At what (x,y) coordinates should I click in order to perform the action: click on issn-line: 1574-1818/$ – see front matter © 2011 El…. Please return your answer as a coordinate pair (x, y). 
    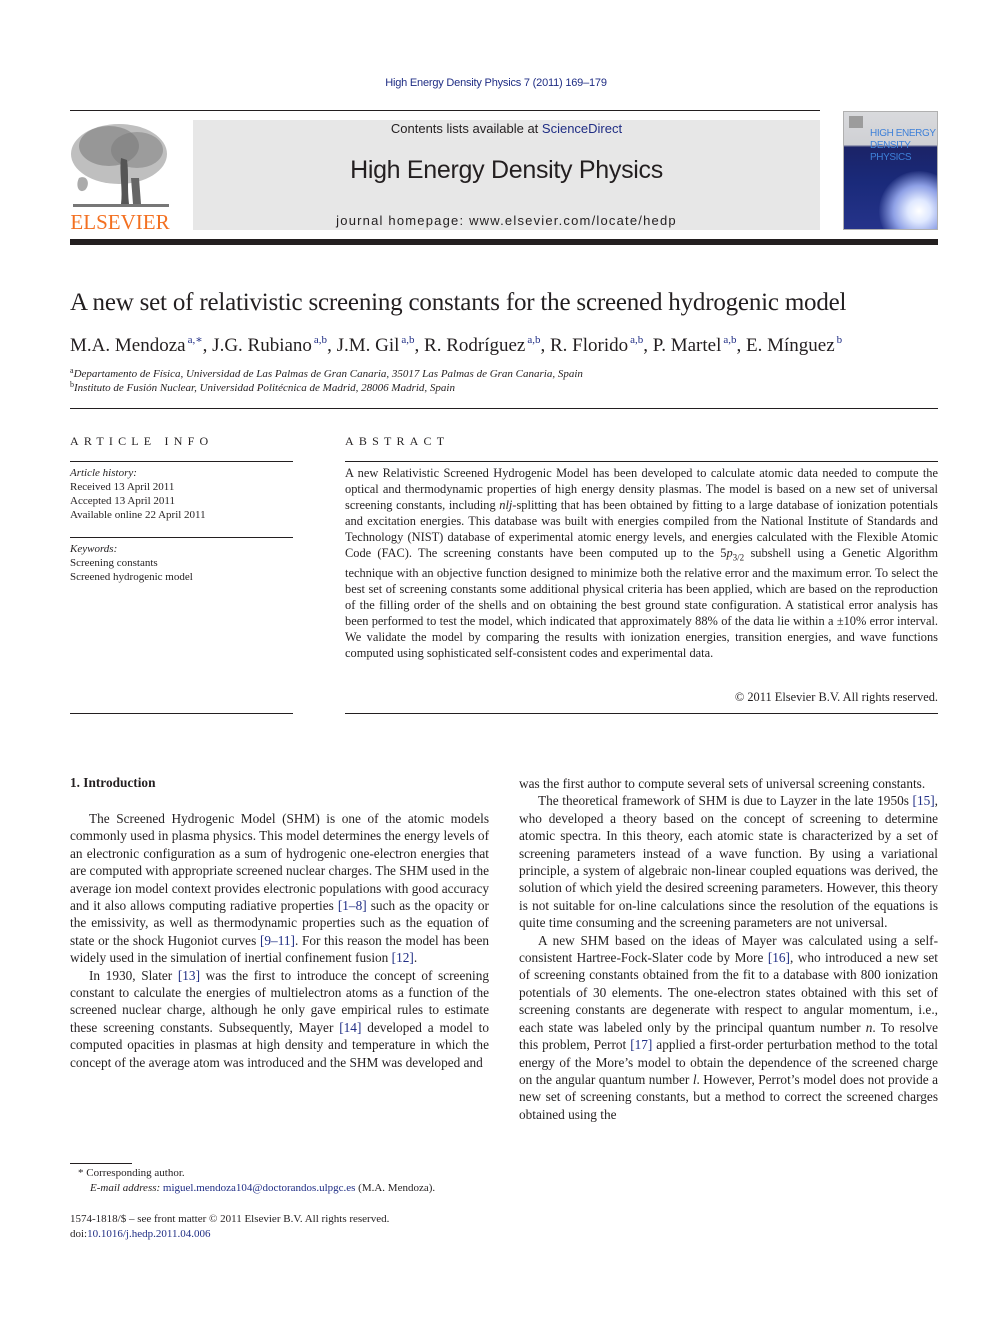
    Looking at the image, I should click on (230, 1219).